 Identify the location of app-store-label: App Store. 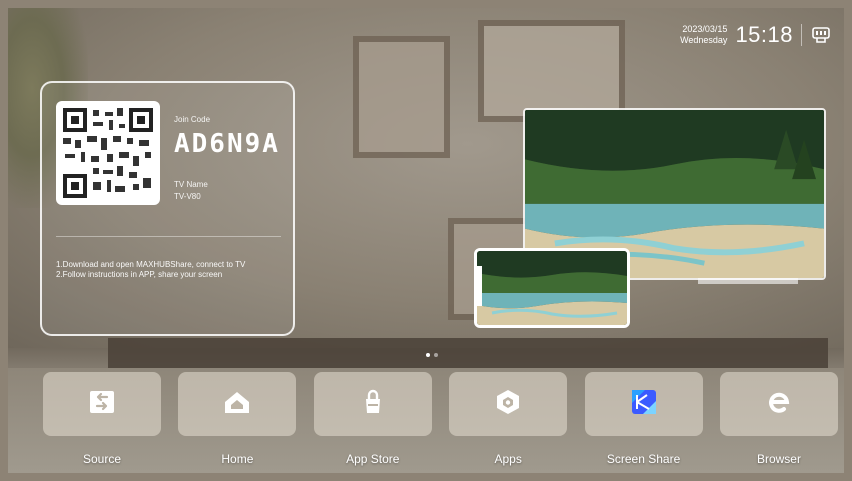
(373, 459).